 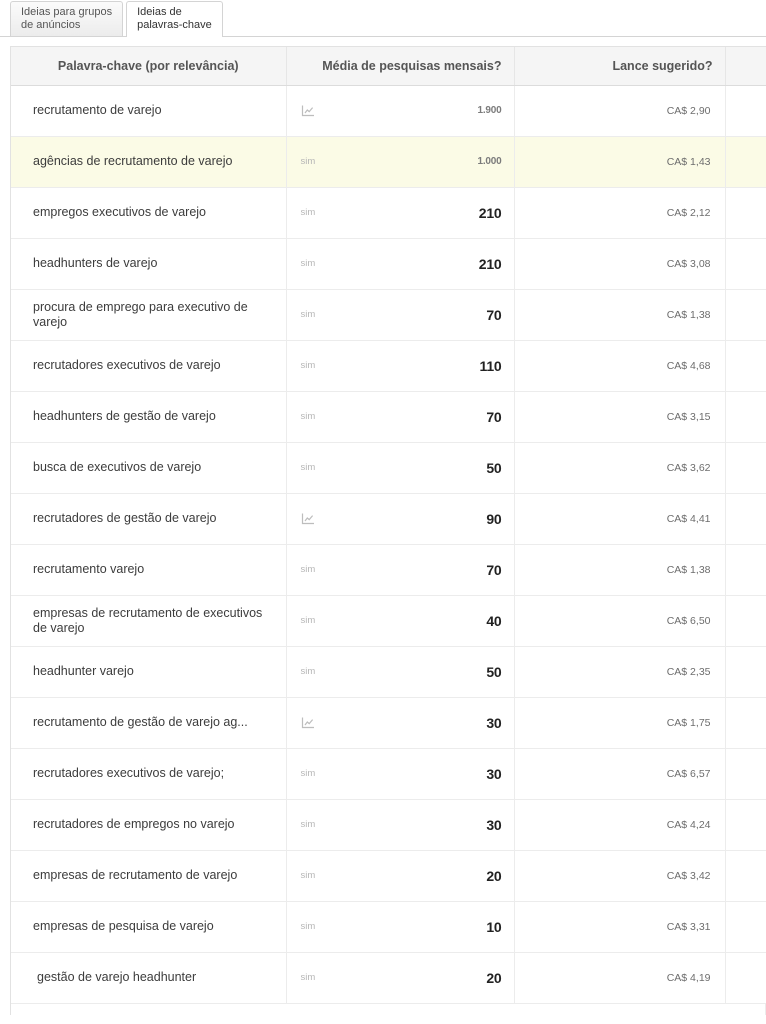 What do you see at coordinates (620, 66) in the screenshot?
I see `column-header-suggested-bid: Lance sugerido?` at bounding box center [620, 66].